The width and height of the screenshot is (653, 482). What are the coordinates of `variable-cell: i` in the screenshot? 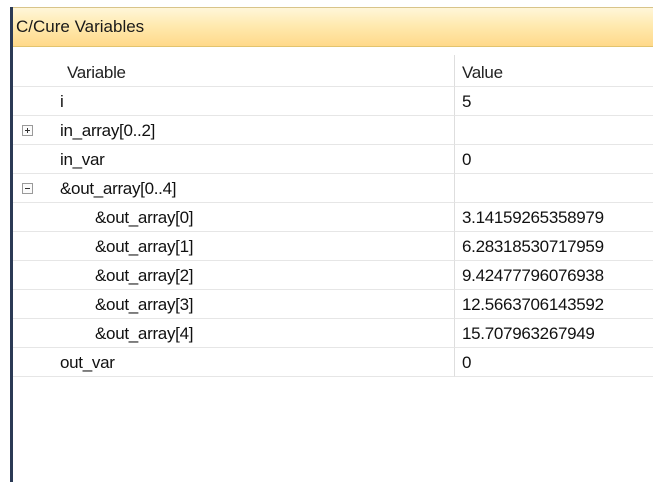 It's located at (233, 101).